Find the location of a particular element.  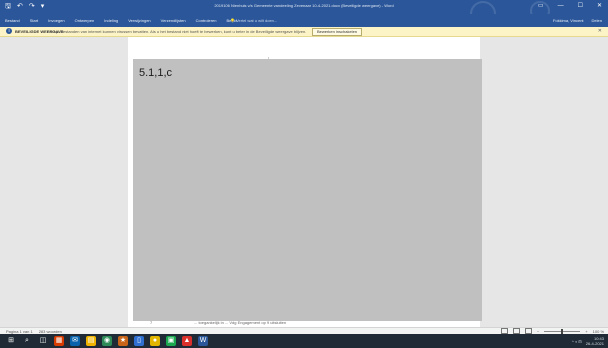

taskbar-icons: ⊞ ⌕ ◫ ▦ ✉ ▤ ◉ ★ ▯ ● ▣ ▲ W is located at coordinates (107, 341).